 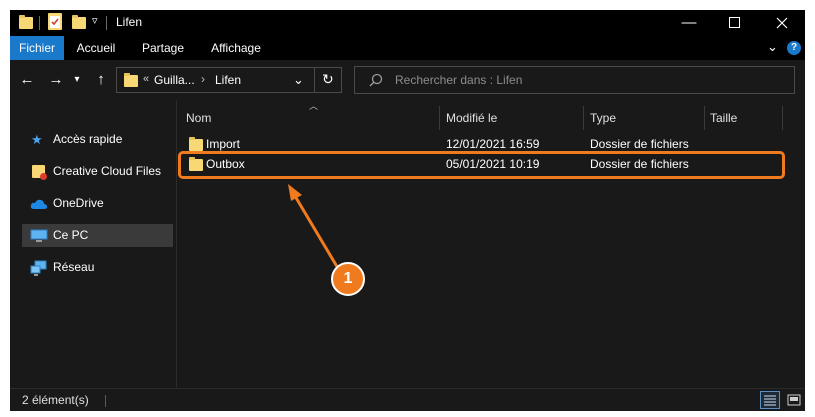 I want to click on annotation-arrow-icon, so click(x=314, y=227).